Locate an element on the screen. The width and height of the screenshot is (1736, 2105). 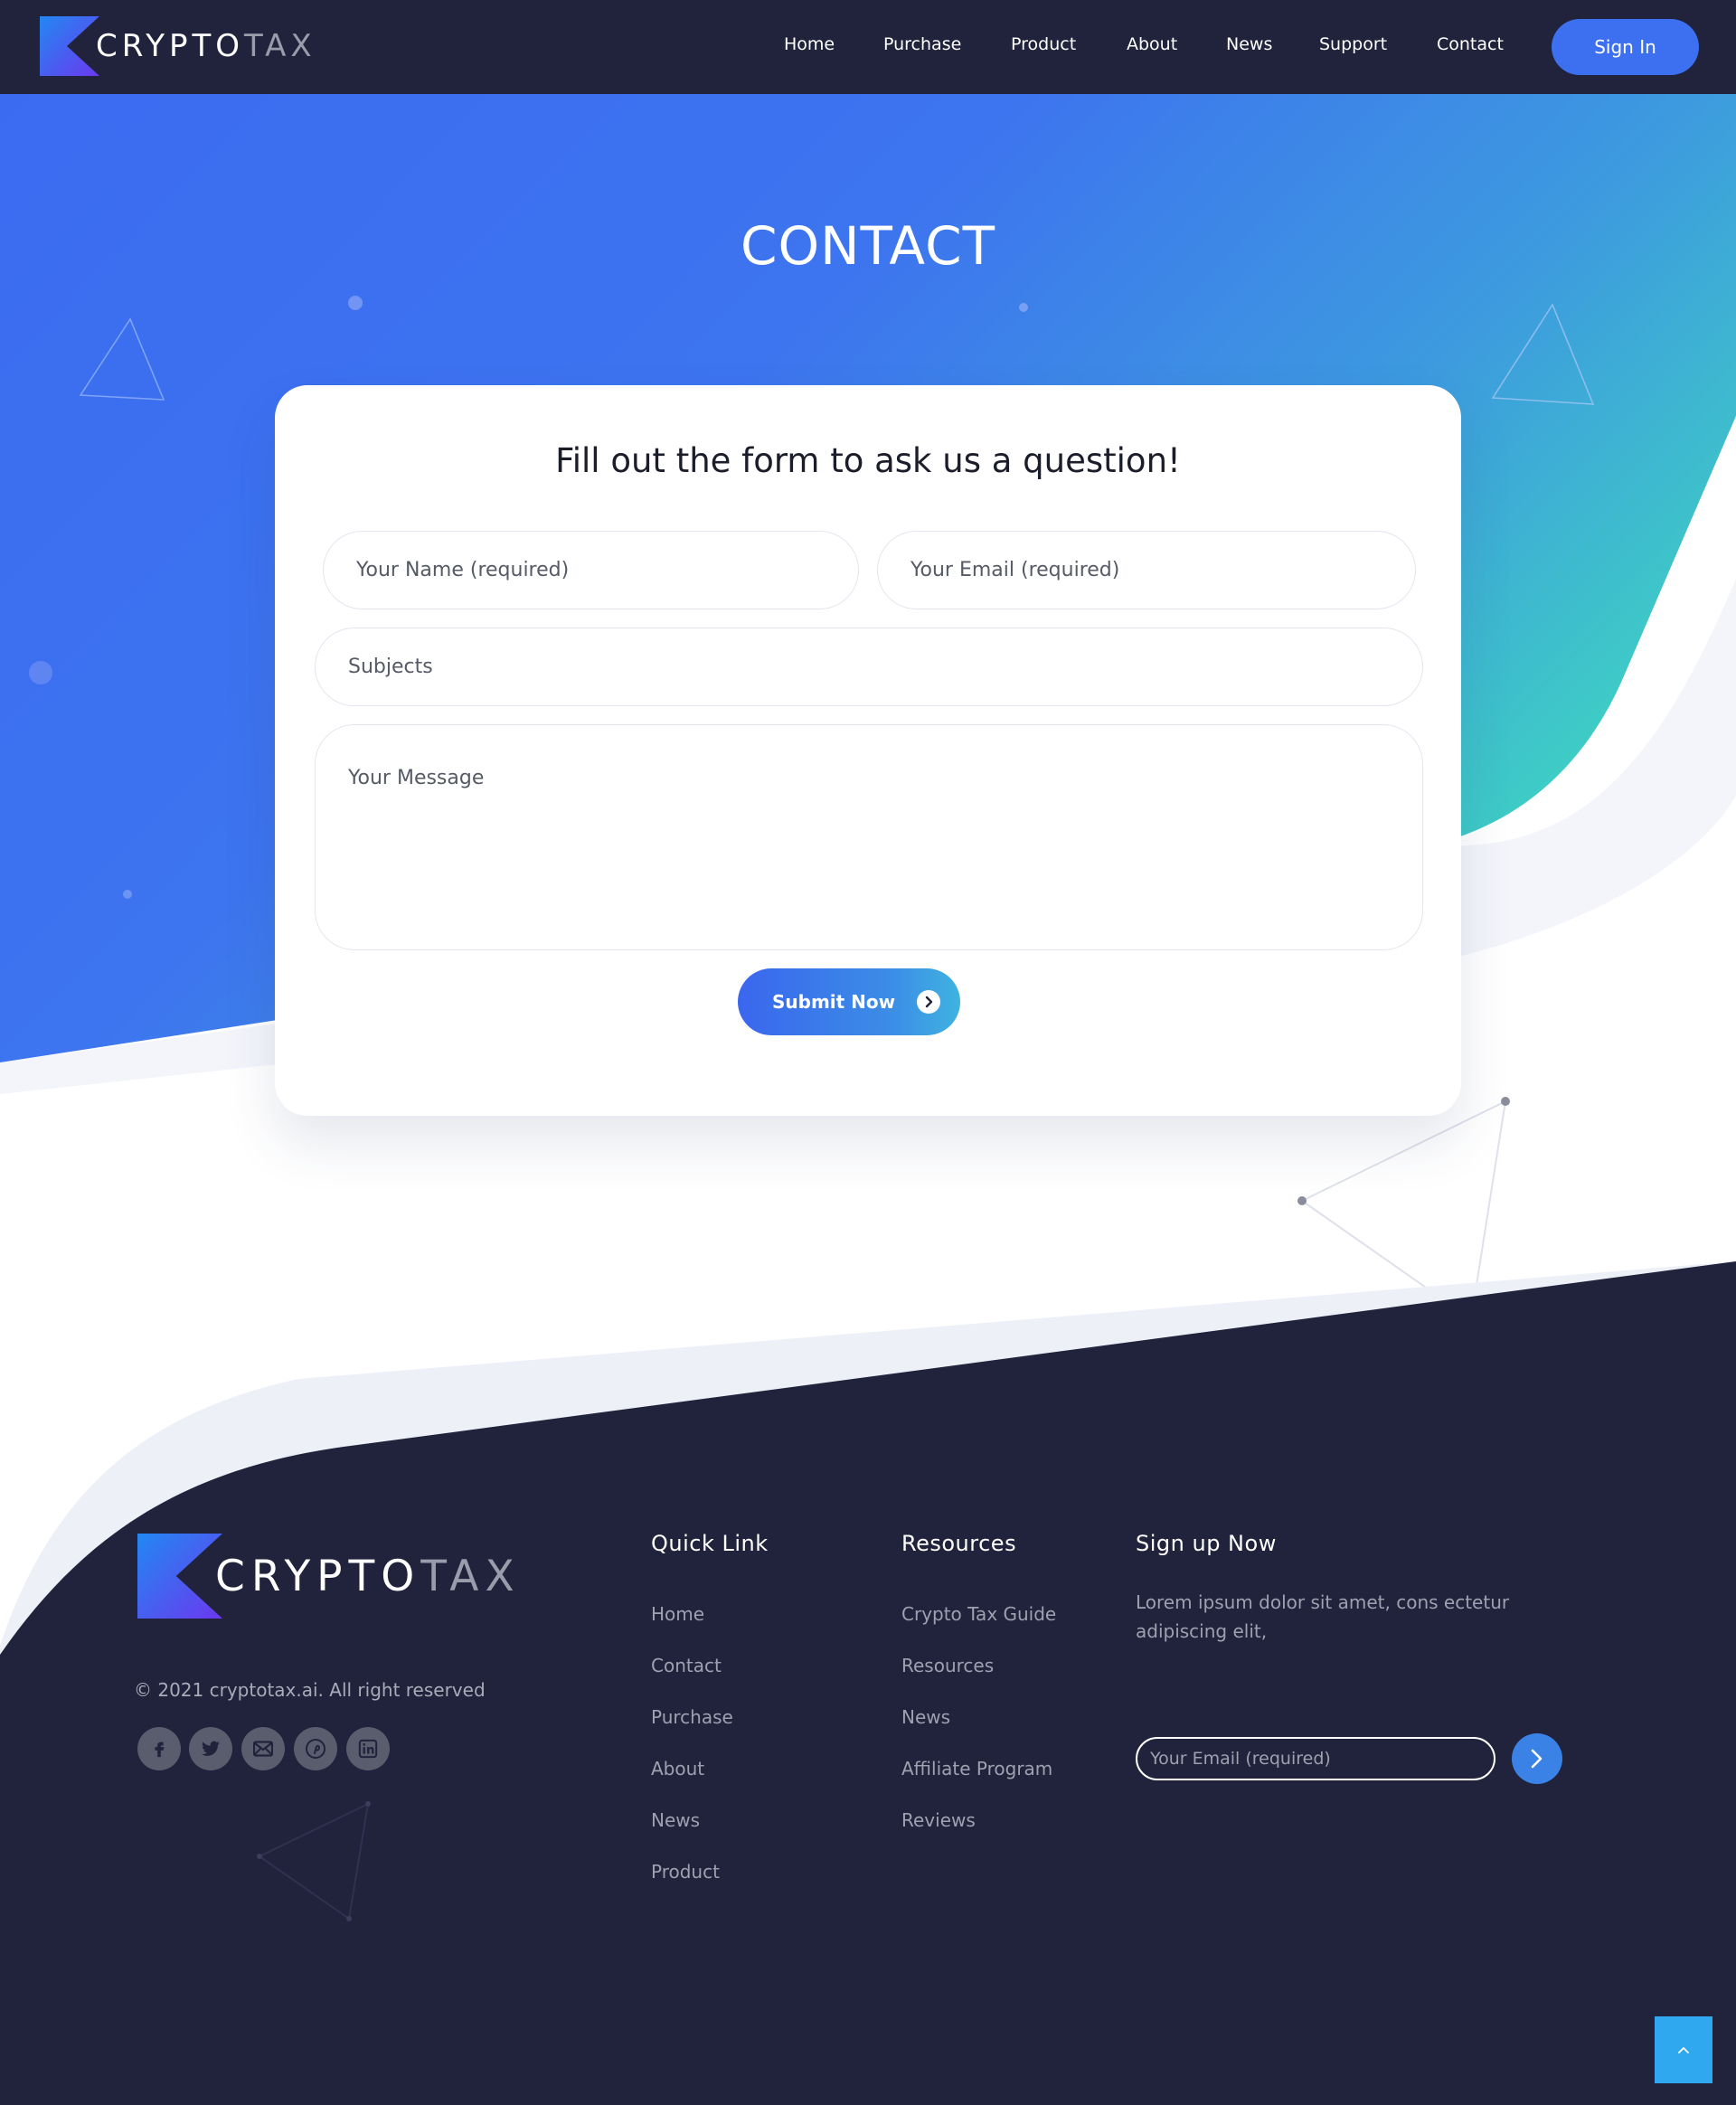
resources-title: Resources is located at coordinates (959, 1543).